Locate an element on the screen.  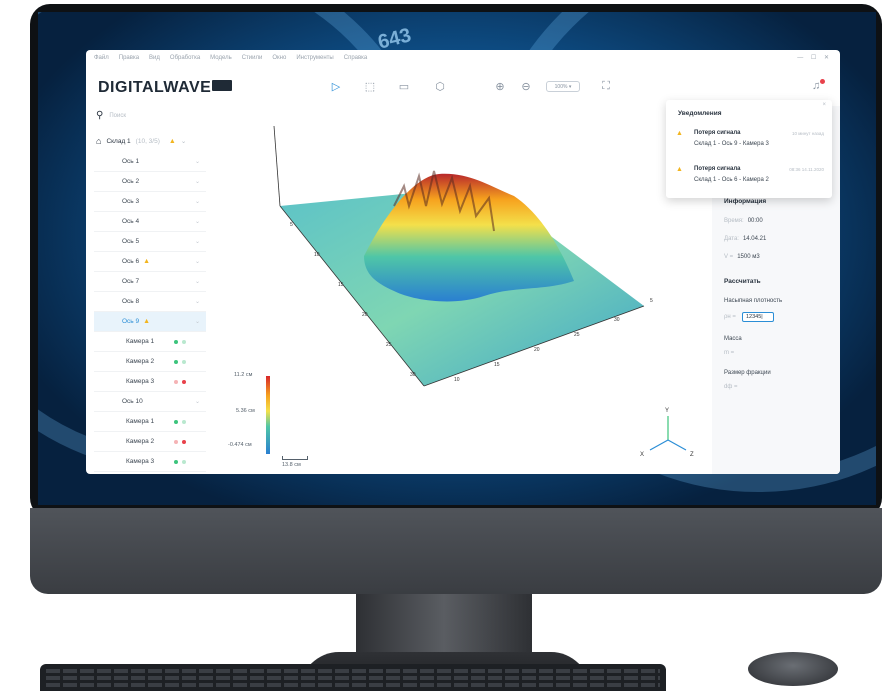
menu-item: Окно is located at coordinates (279, 58).